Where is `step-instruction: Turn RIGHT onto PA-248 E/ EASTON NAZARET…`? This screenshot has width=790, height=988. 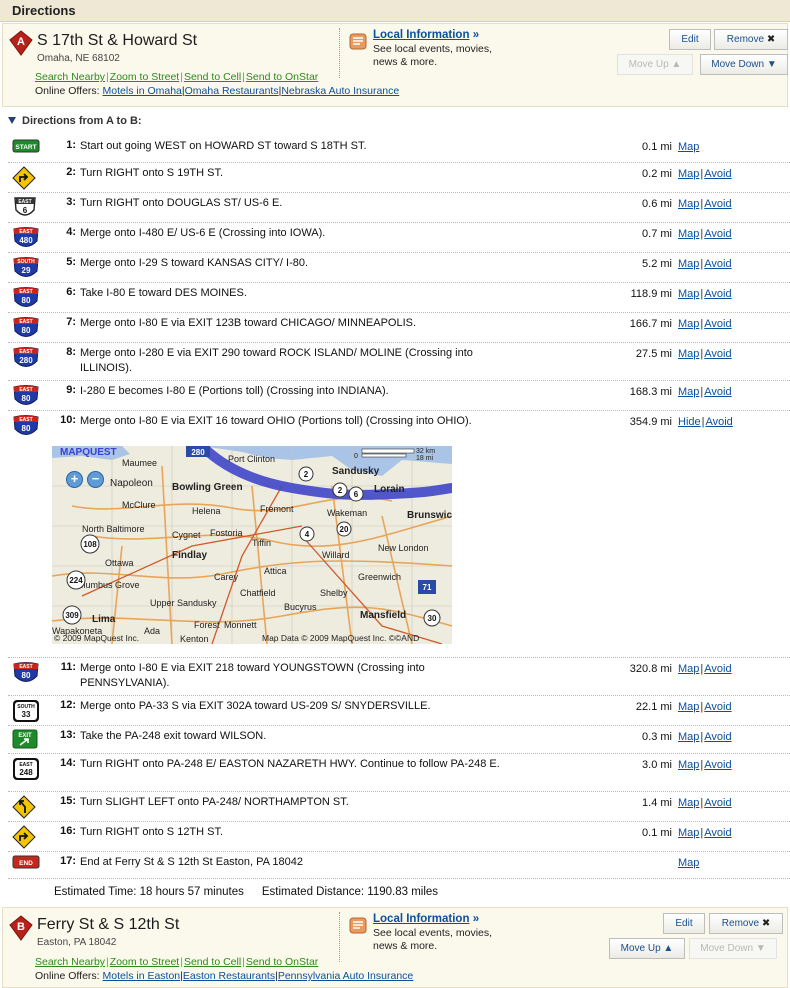 step-instruction: Turn RIGHT onto PA-248 E/ EASTON NAZARET… is located at coordinates (290, 764).